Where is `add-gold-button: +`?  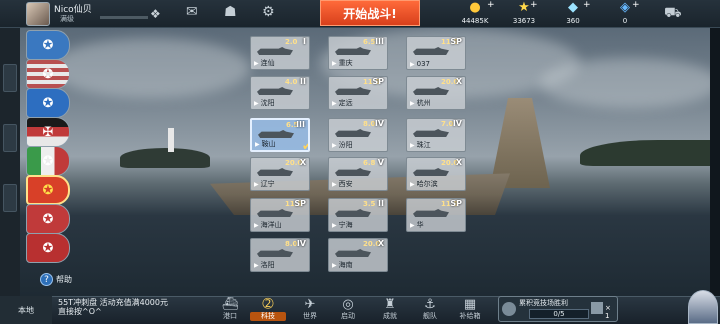
add-gold-button: + is located at coordinates (491, 5).